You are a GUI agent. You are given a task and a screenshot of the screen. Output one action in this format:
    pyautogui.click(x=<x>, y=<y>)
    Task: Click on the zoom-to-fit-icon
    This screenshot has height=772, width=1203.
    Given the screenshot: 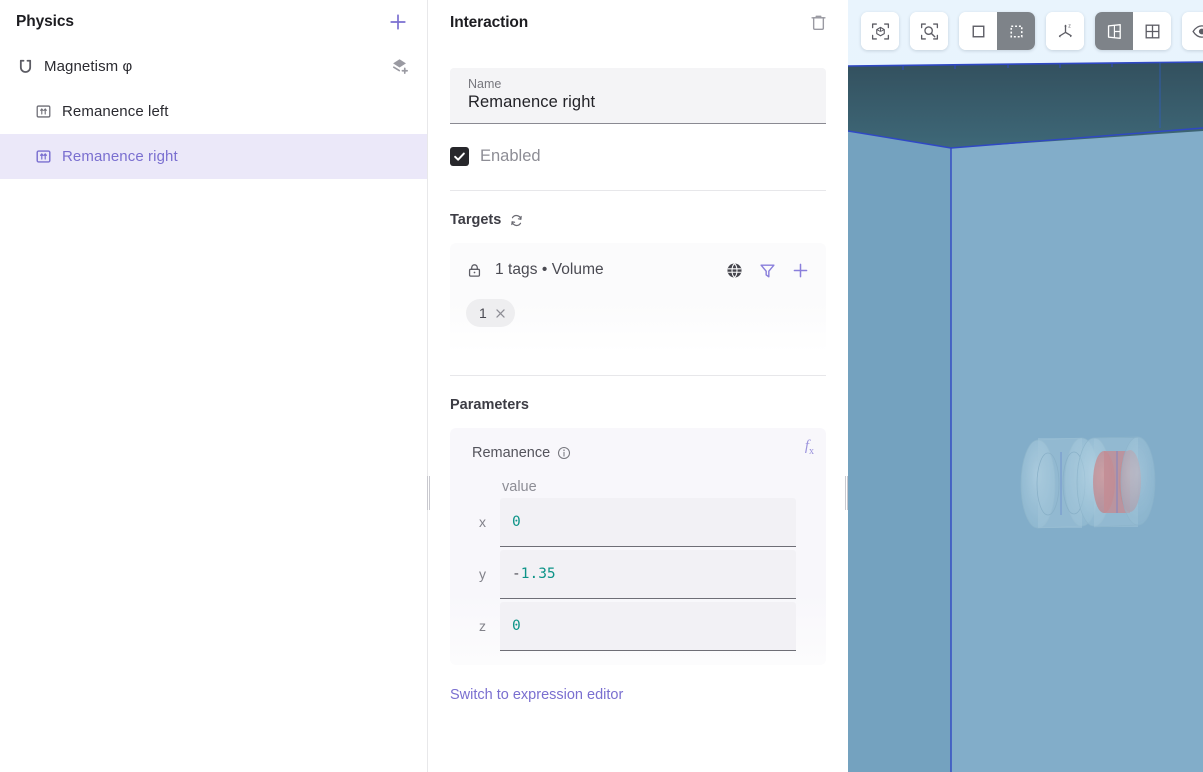 What is the action you would take?
    pyautogui.click(x=929, y=31)
    